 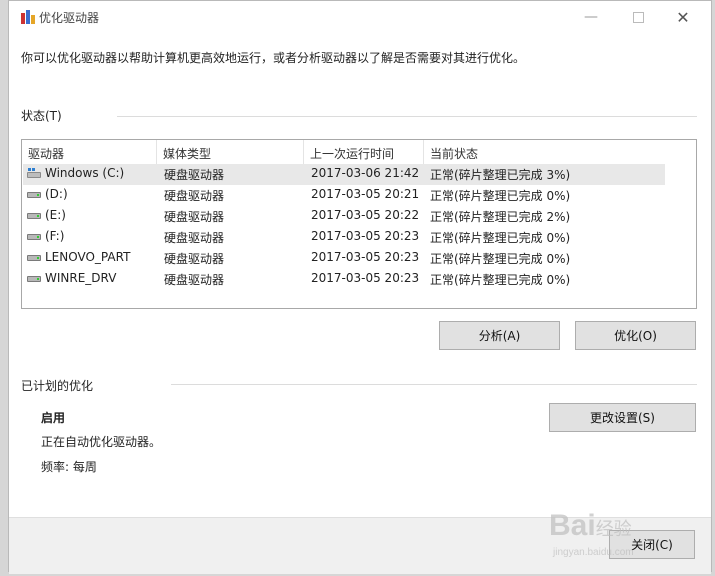 What do you see at coordinates (101, 442) in the screenshot?
I see `schedule-detail: 正在自动优化驱动器。` at bounding box center [101, 442].